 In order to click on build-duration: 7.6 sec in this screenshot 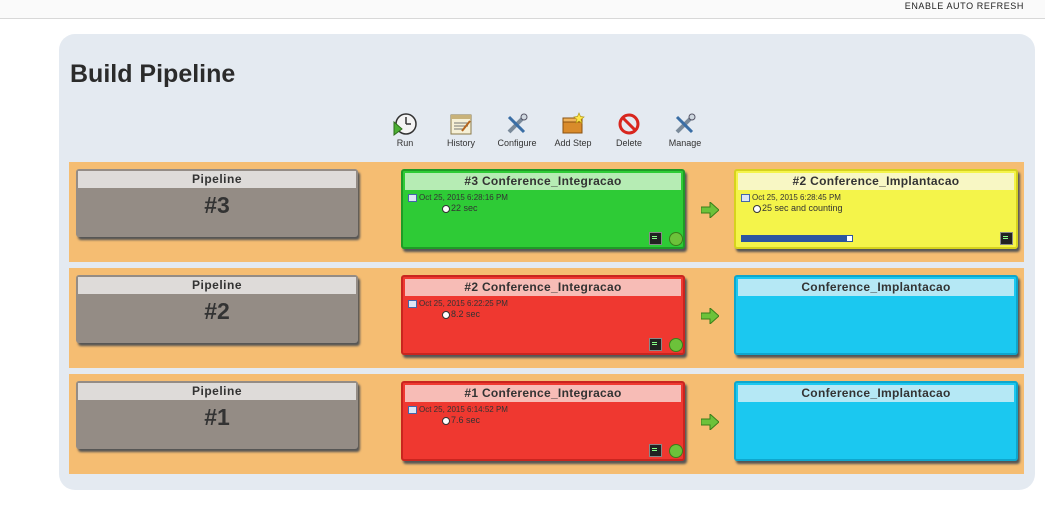, I will do `click(466, 420)`.